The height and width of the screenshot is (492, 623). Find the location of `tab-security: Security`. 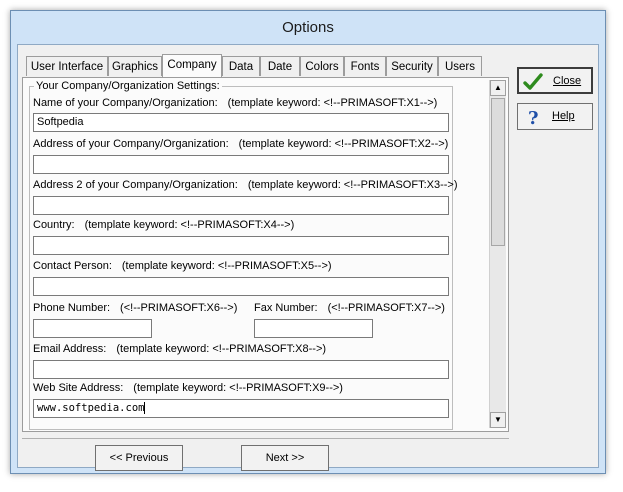

tab-security: Security is located at coordinates (412, 66).